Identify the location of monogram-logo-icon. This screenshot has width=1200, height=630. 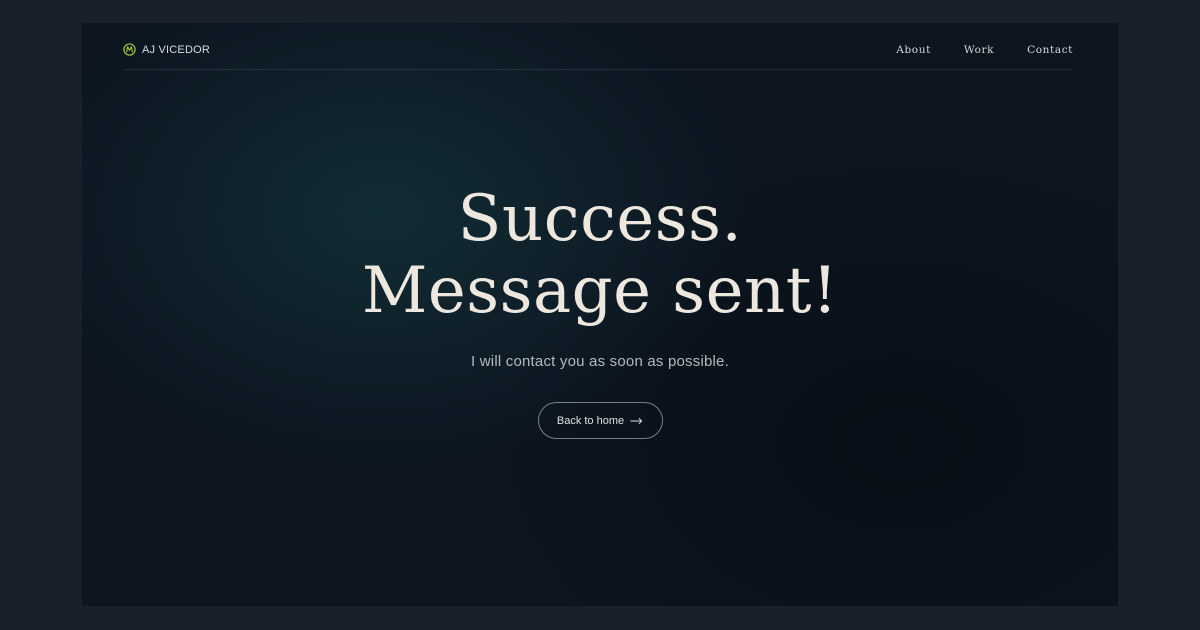
(129, 49).